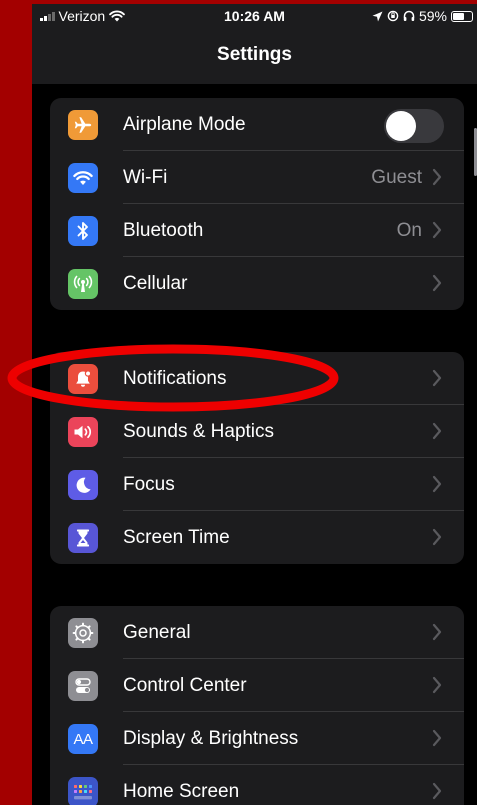 This screenshot has height=805, width=477. What do you see at coordinates (257, 632) in the screenshot?
I see `settings-row-general: General` at bounding box center [257, 632].